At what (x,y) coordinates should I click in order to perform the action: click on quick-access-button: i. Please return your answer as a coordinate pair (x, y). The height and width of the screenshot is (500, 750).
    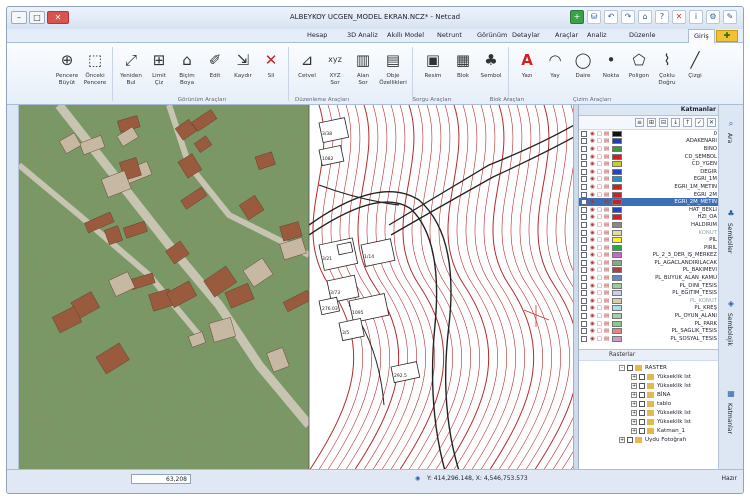
    Looking at the image, I should click on (696, 17).